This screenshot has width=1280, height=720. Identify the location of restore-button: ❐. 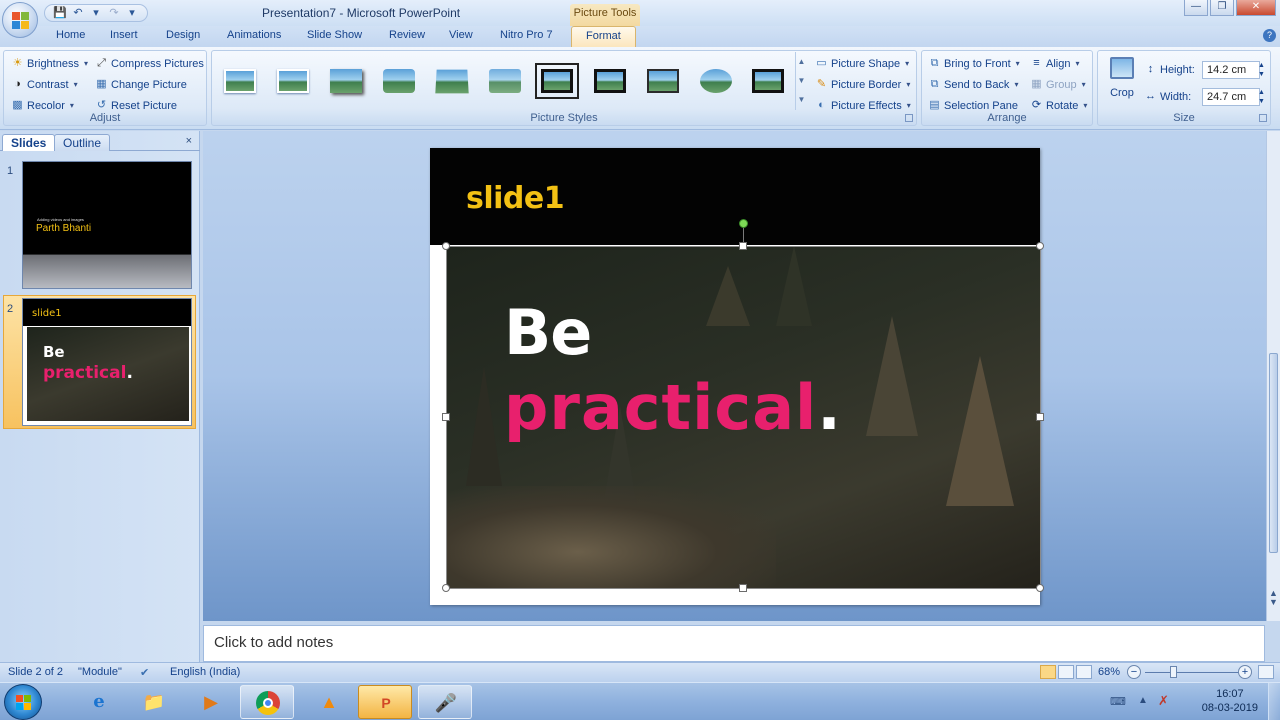
(1222, 8).